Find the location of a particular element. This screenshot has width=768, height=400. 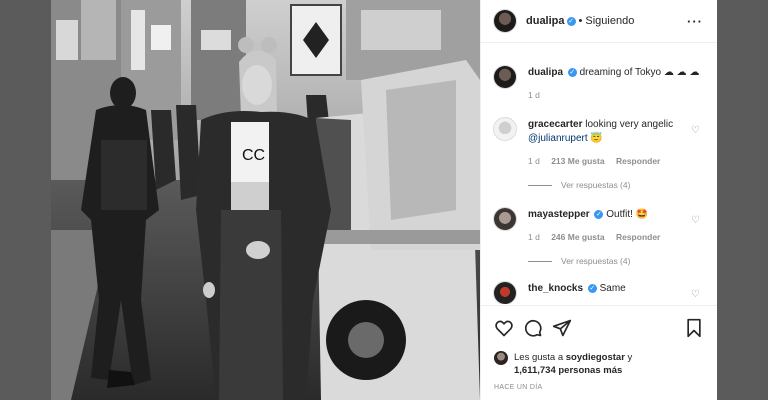

caption-username: dualipa is located at coordinates (545, 72).